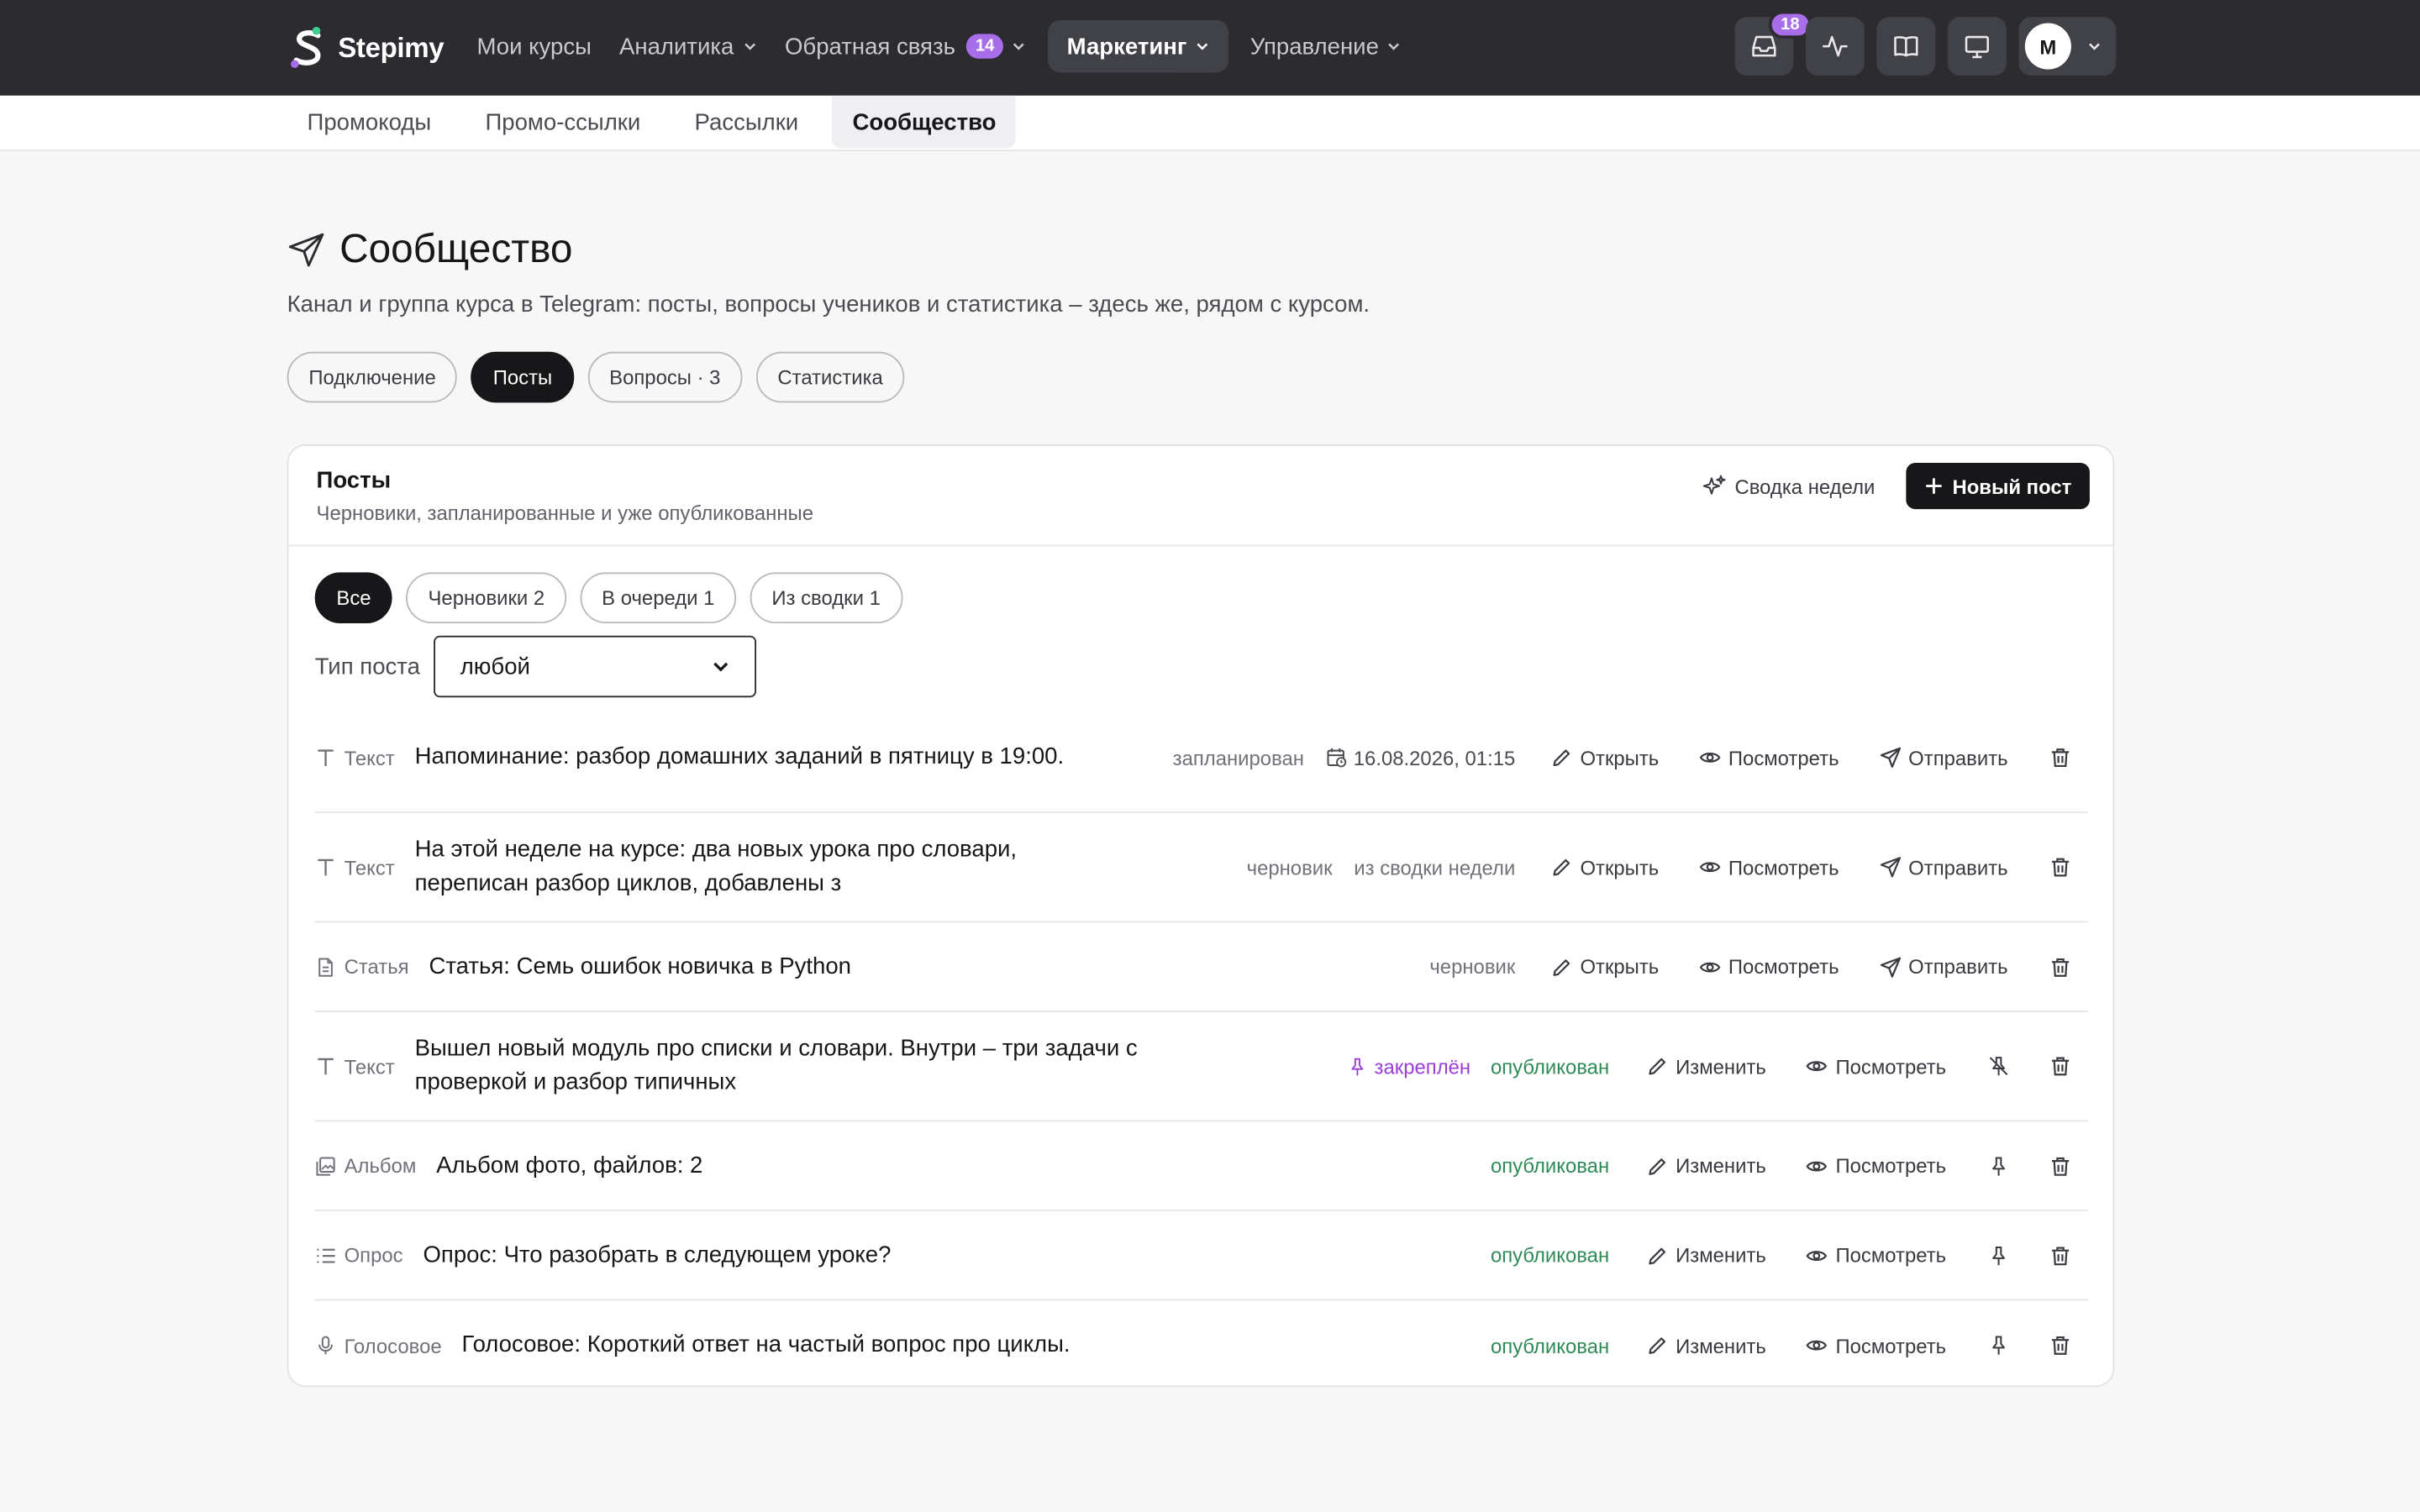  Describe the element at coordinates (1890, 966) in the screenshot. I see `send-icon` at that location.